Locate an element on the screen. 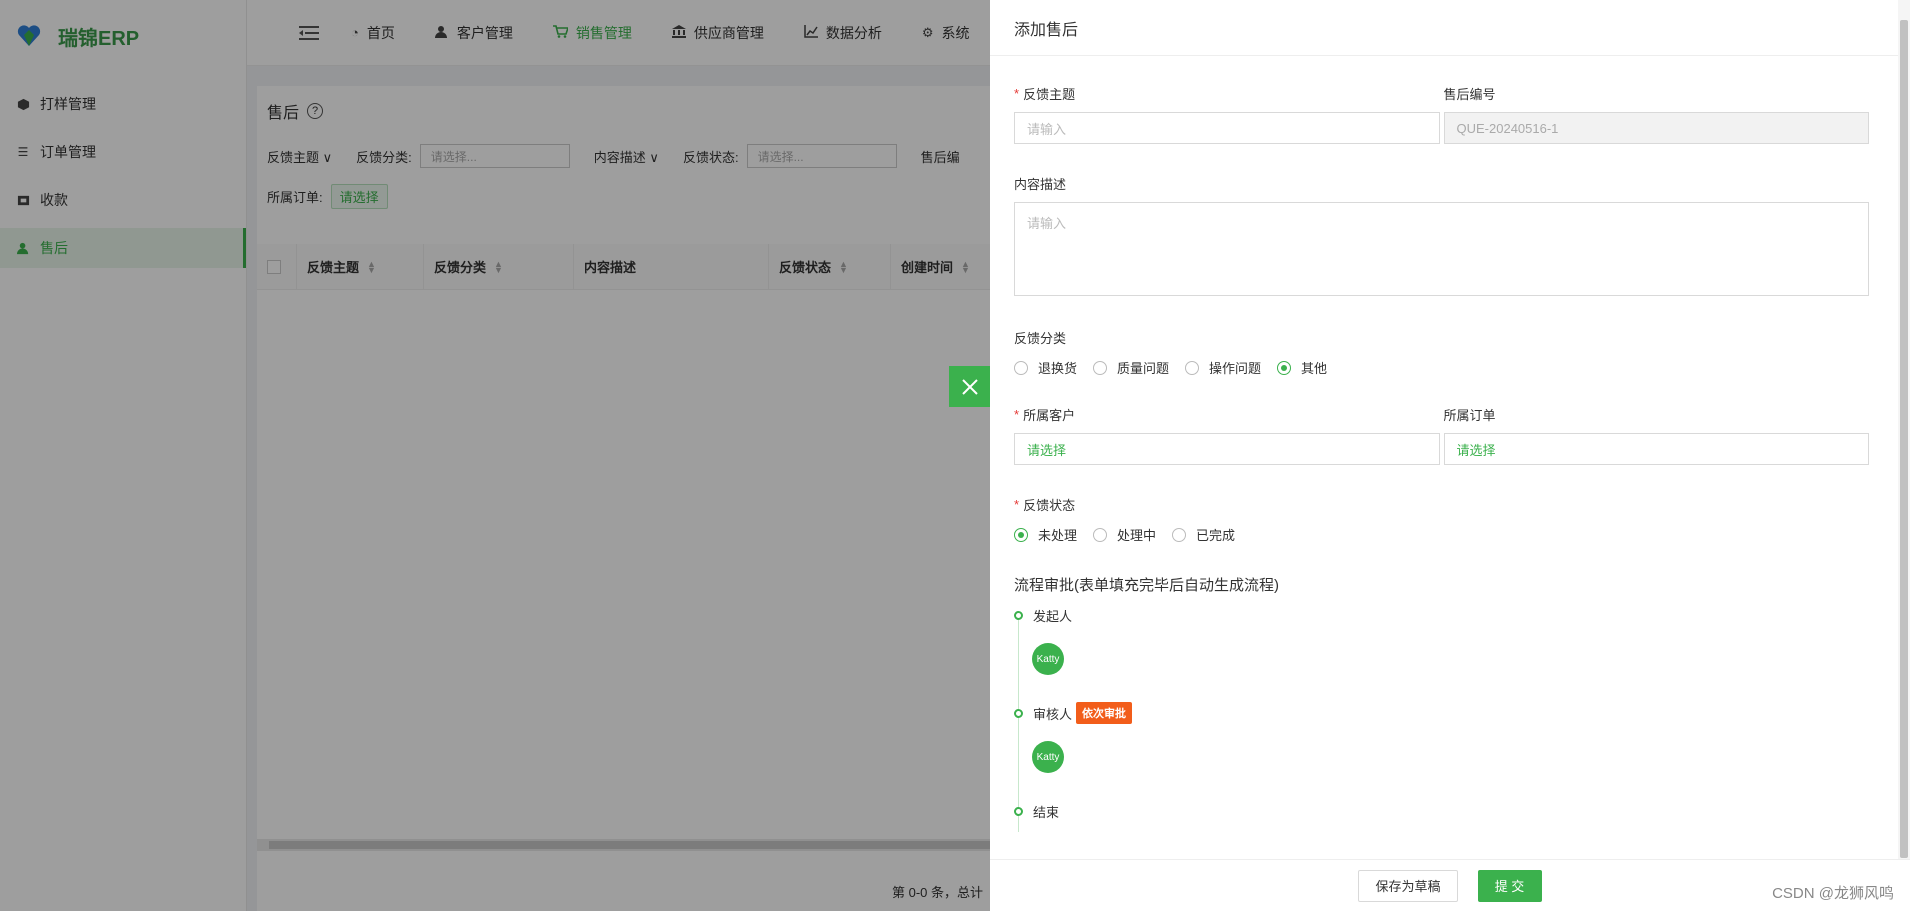 The height and width of the screenshot is (911, 1910). radio-return: 退换货 is located at coordinates (1045, 367).